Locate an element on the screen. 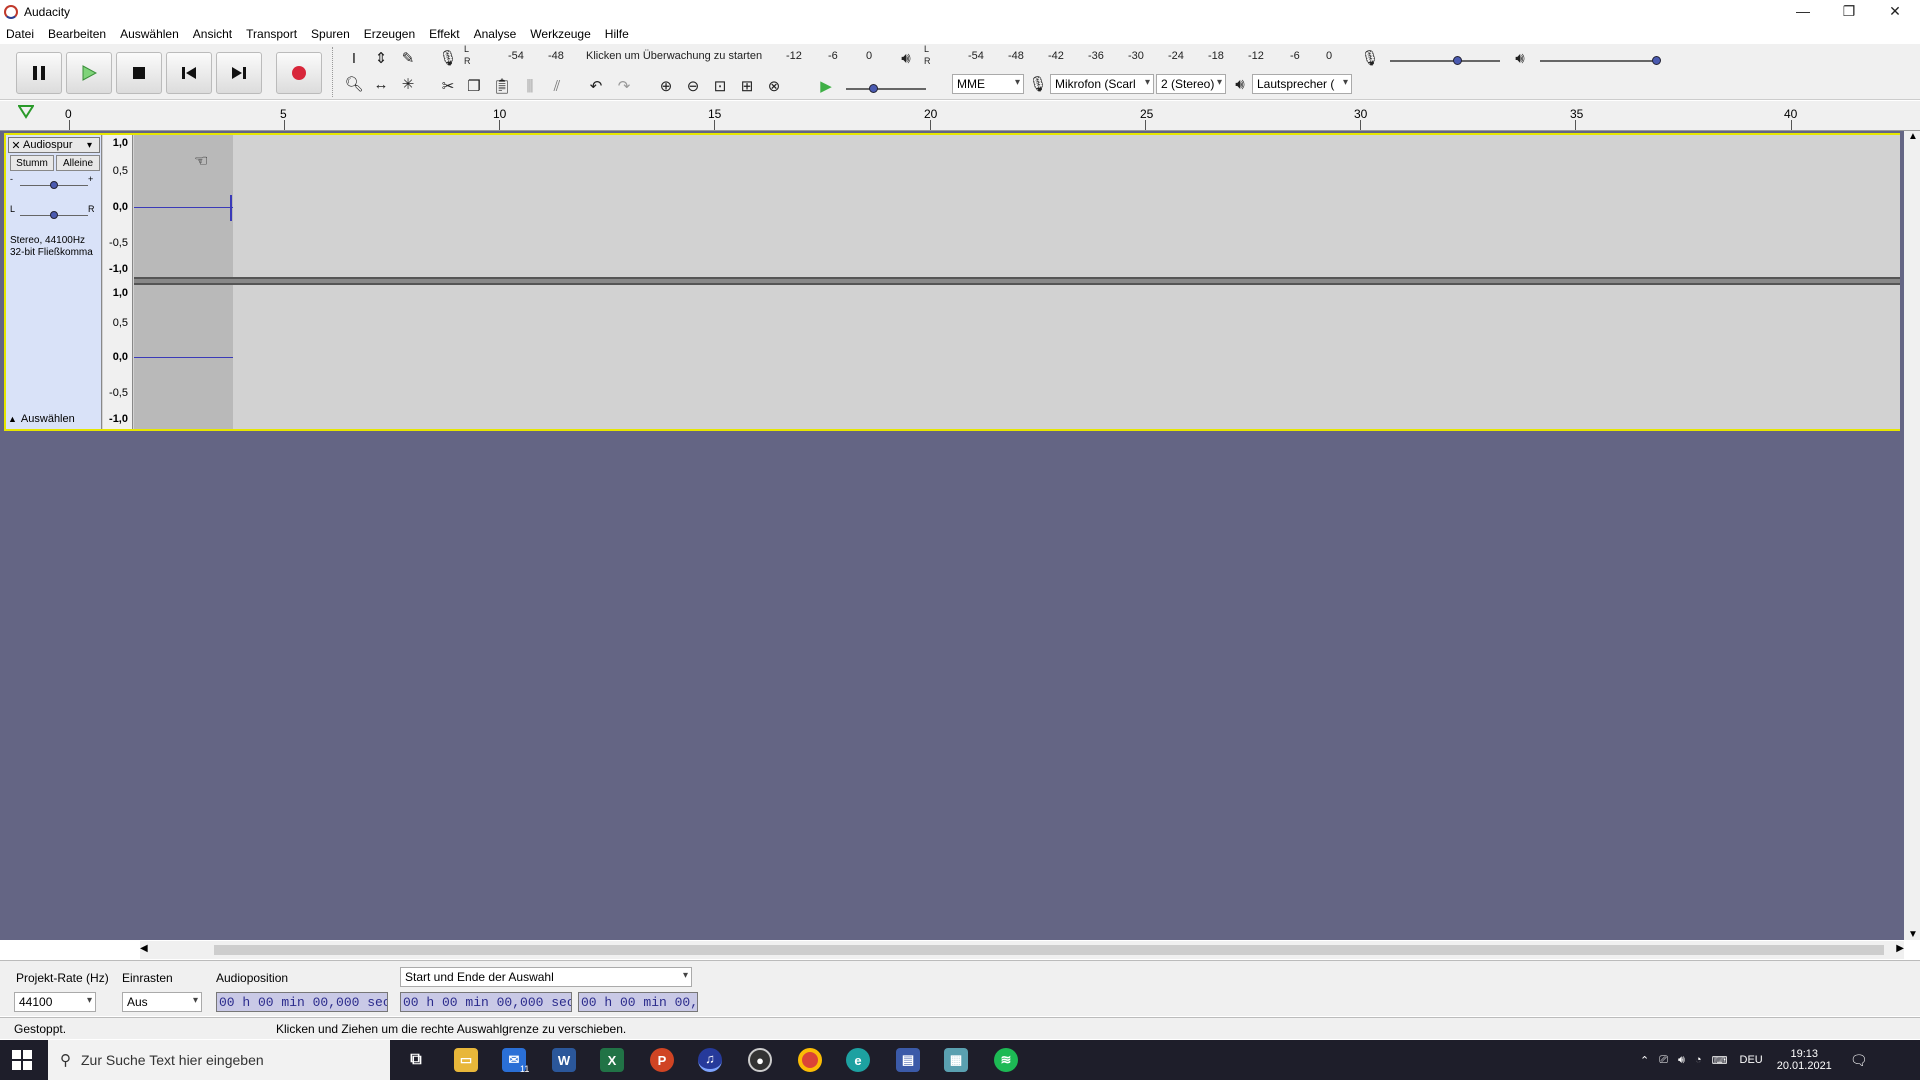 The height and width of the screenshot is (1080, 1920). restore-button: ❐ is located at coordinates (1849, 11).